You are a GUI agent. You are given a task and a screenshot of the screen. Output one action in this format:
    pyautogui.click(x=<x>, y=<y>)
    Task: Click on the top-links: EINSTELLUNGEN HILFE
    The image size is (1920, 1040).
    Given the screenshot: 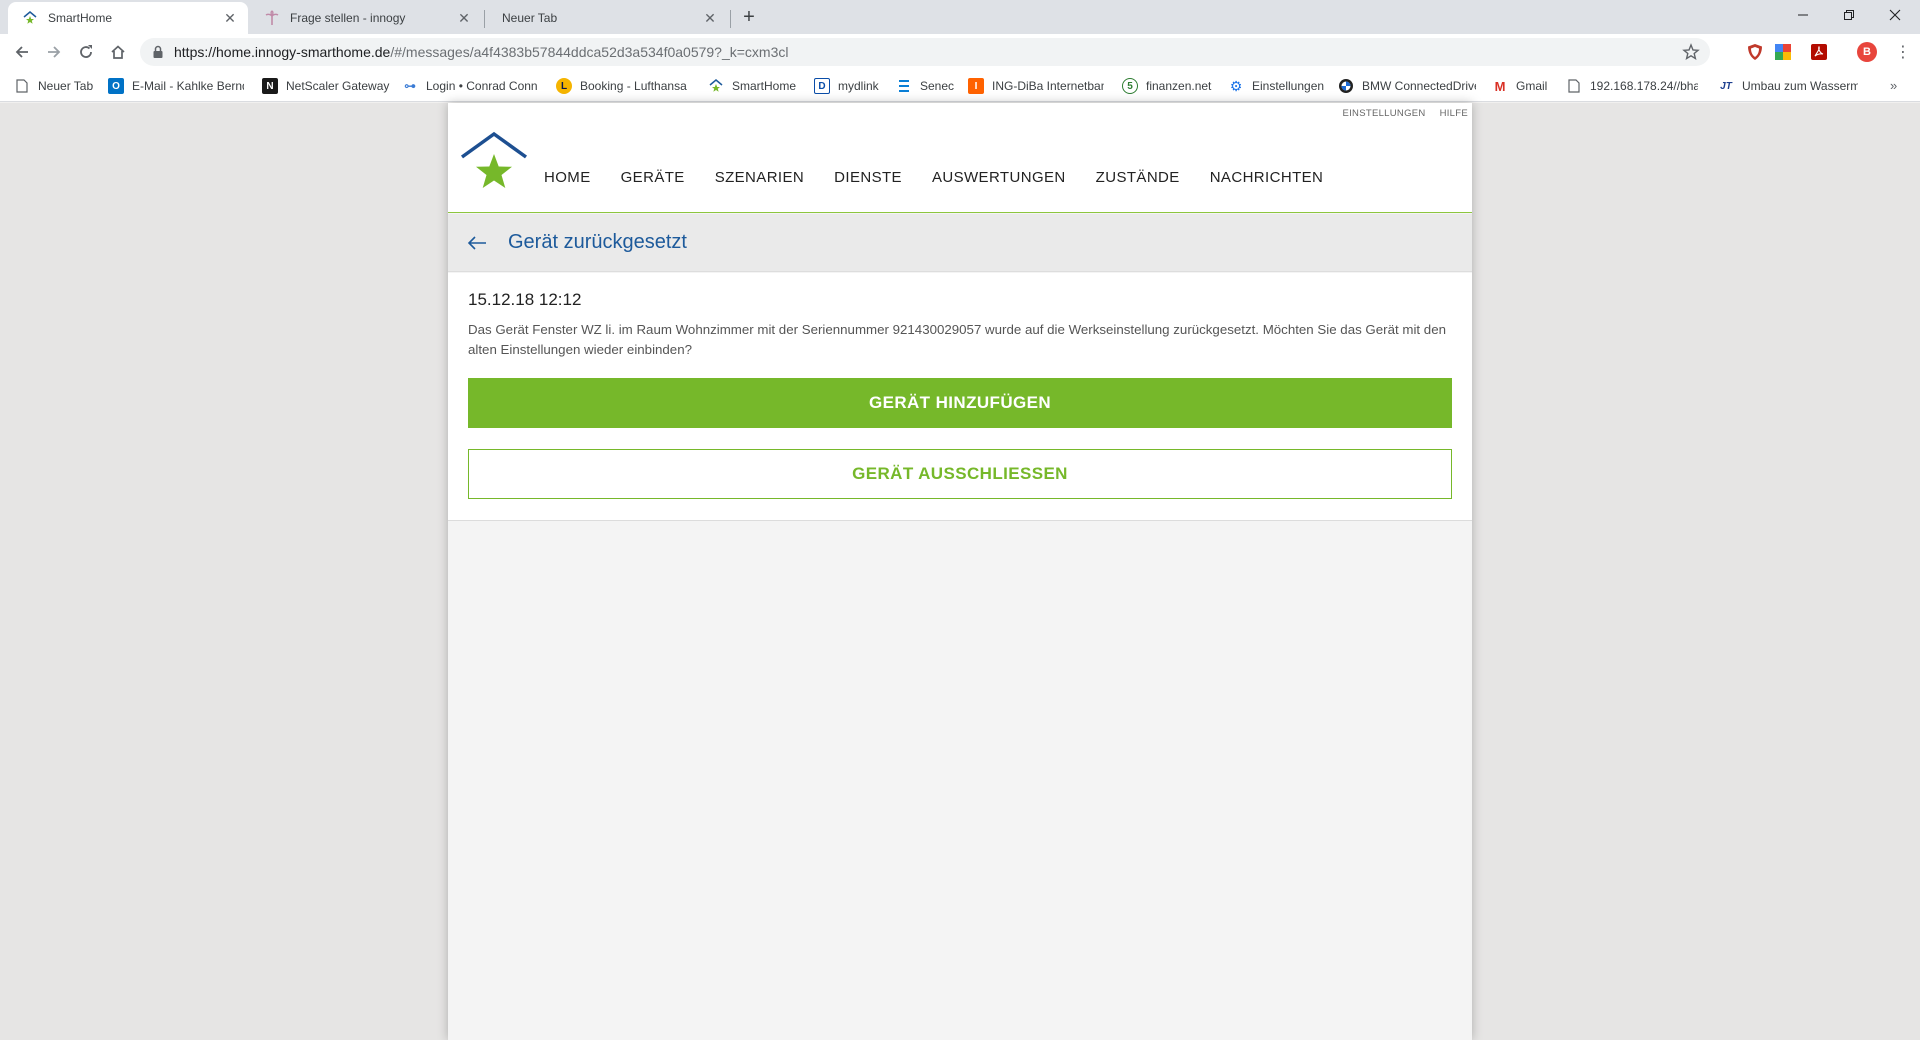 What is the action you would take?
    pyautogui.click(x=1405, y=113)
    